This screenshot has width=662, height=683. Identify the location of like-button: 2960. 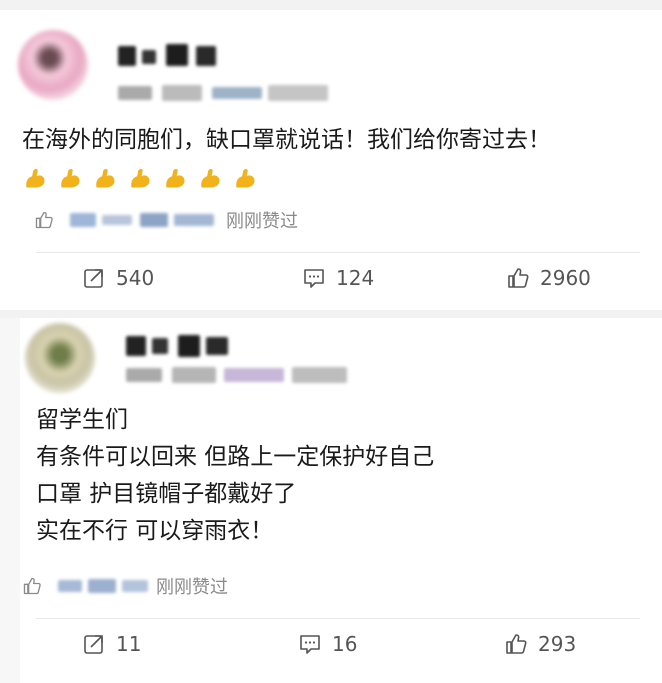
(548, 278).